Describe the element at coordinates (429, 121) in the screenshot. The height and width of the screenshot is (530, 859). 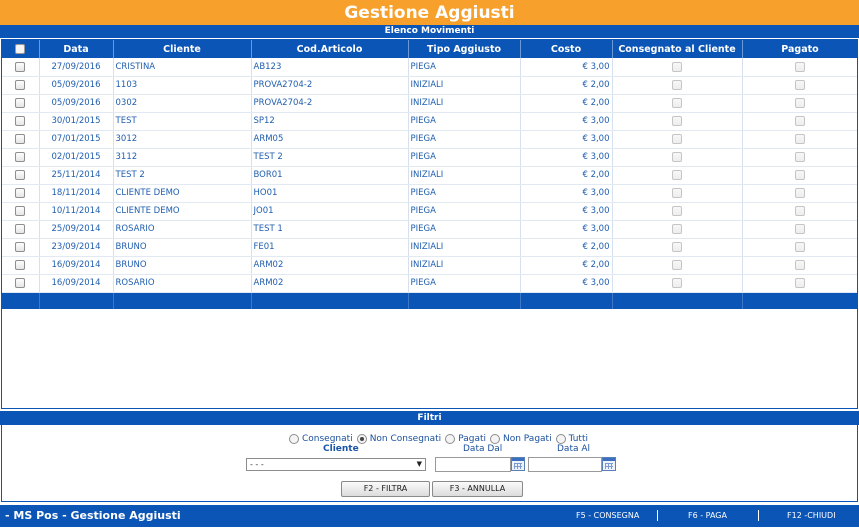
I see `table-row: 30/01/2015 TEST SP12 PIEGA € 3,00` at that location.